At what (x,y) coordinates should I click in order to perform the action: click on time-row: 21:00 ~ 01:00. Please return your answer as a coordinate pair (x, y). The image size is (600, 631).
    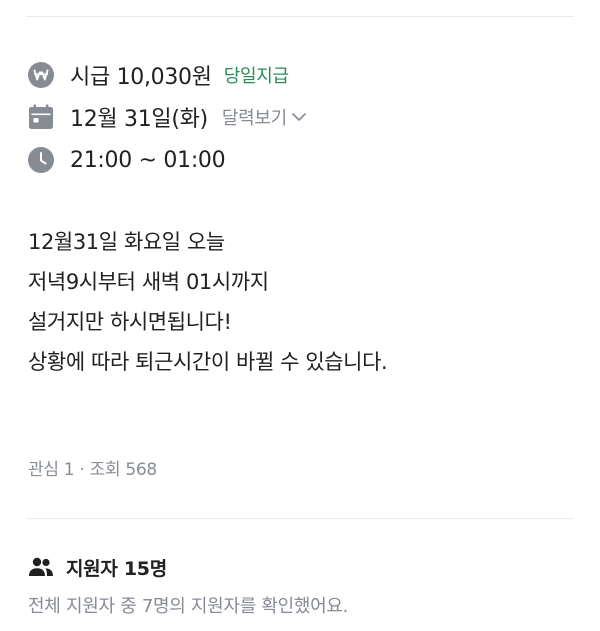
    Looking at the image, I should click on (127, 160).